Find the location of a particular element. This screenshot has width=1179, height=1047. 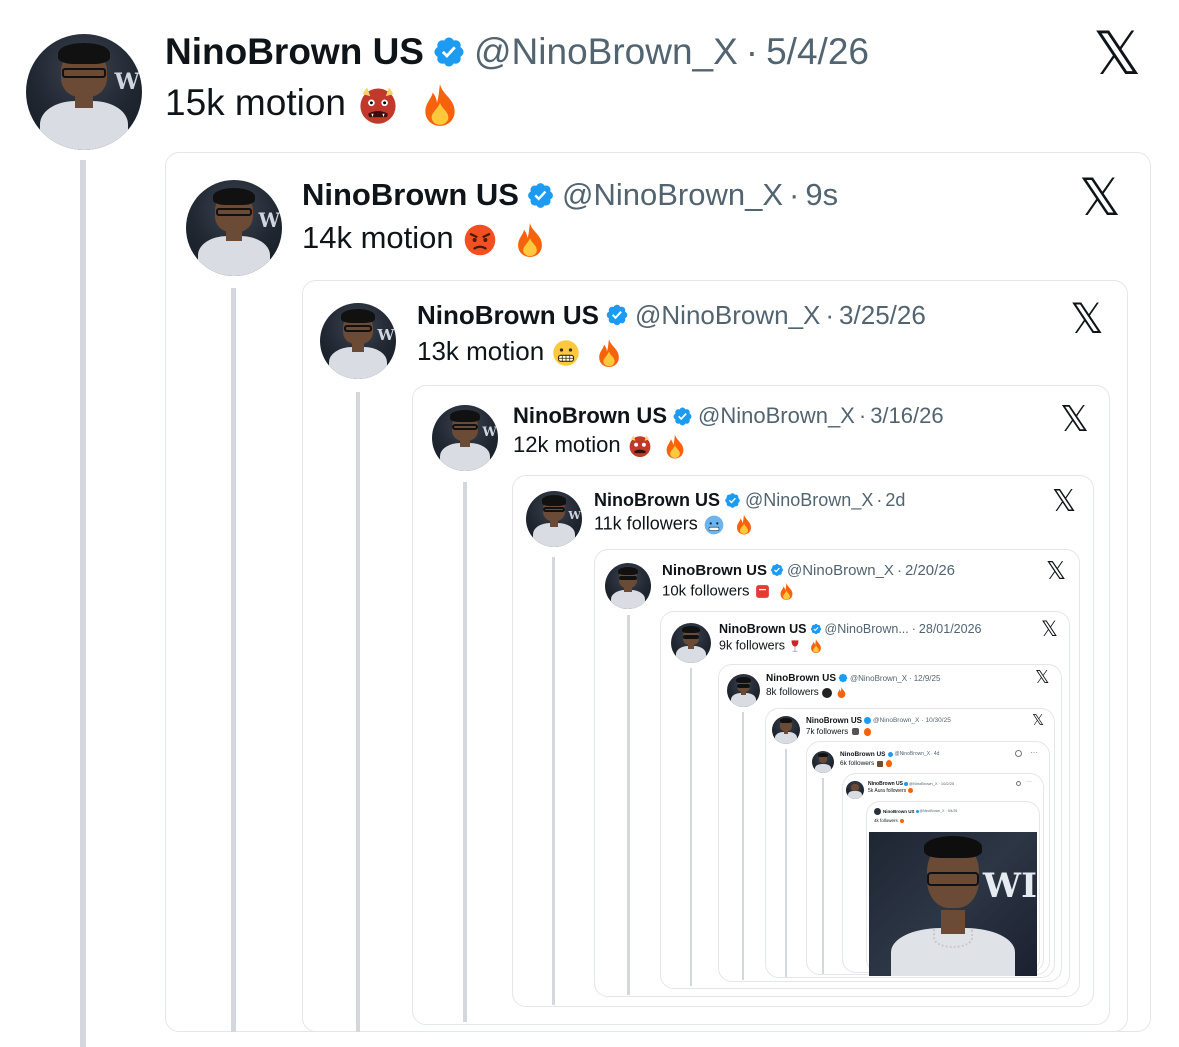

post-text-content: 11k followers is located at coordinates (646, 523).